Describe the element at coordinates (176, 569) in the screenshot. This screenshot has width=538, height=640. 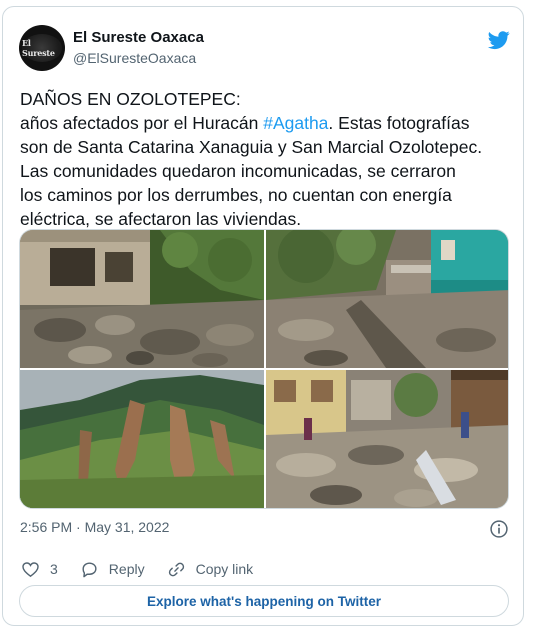
I see `link-icon` at that location.